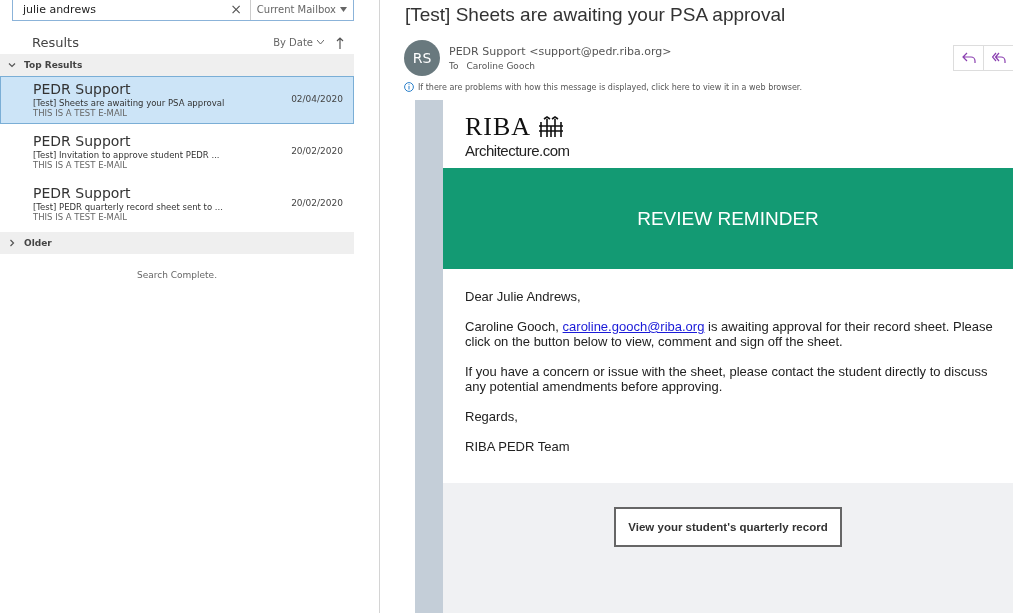  What do you see at coordinates (492, 416) in the screenshot?
I see `closing: Regards,` at bounding box center [492, 416].